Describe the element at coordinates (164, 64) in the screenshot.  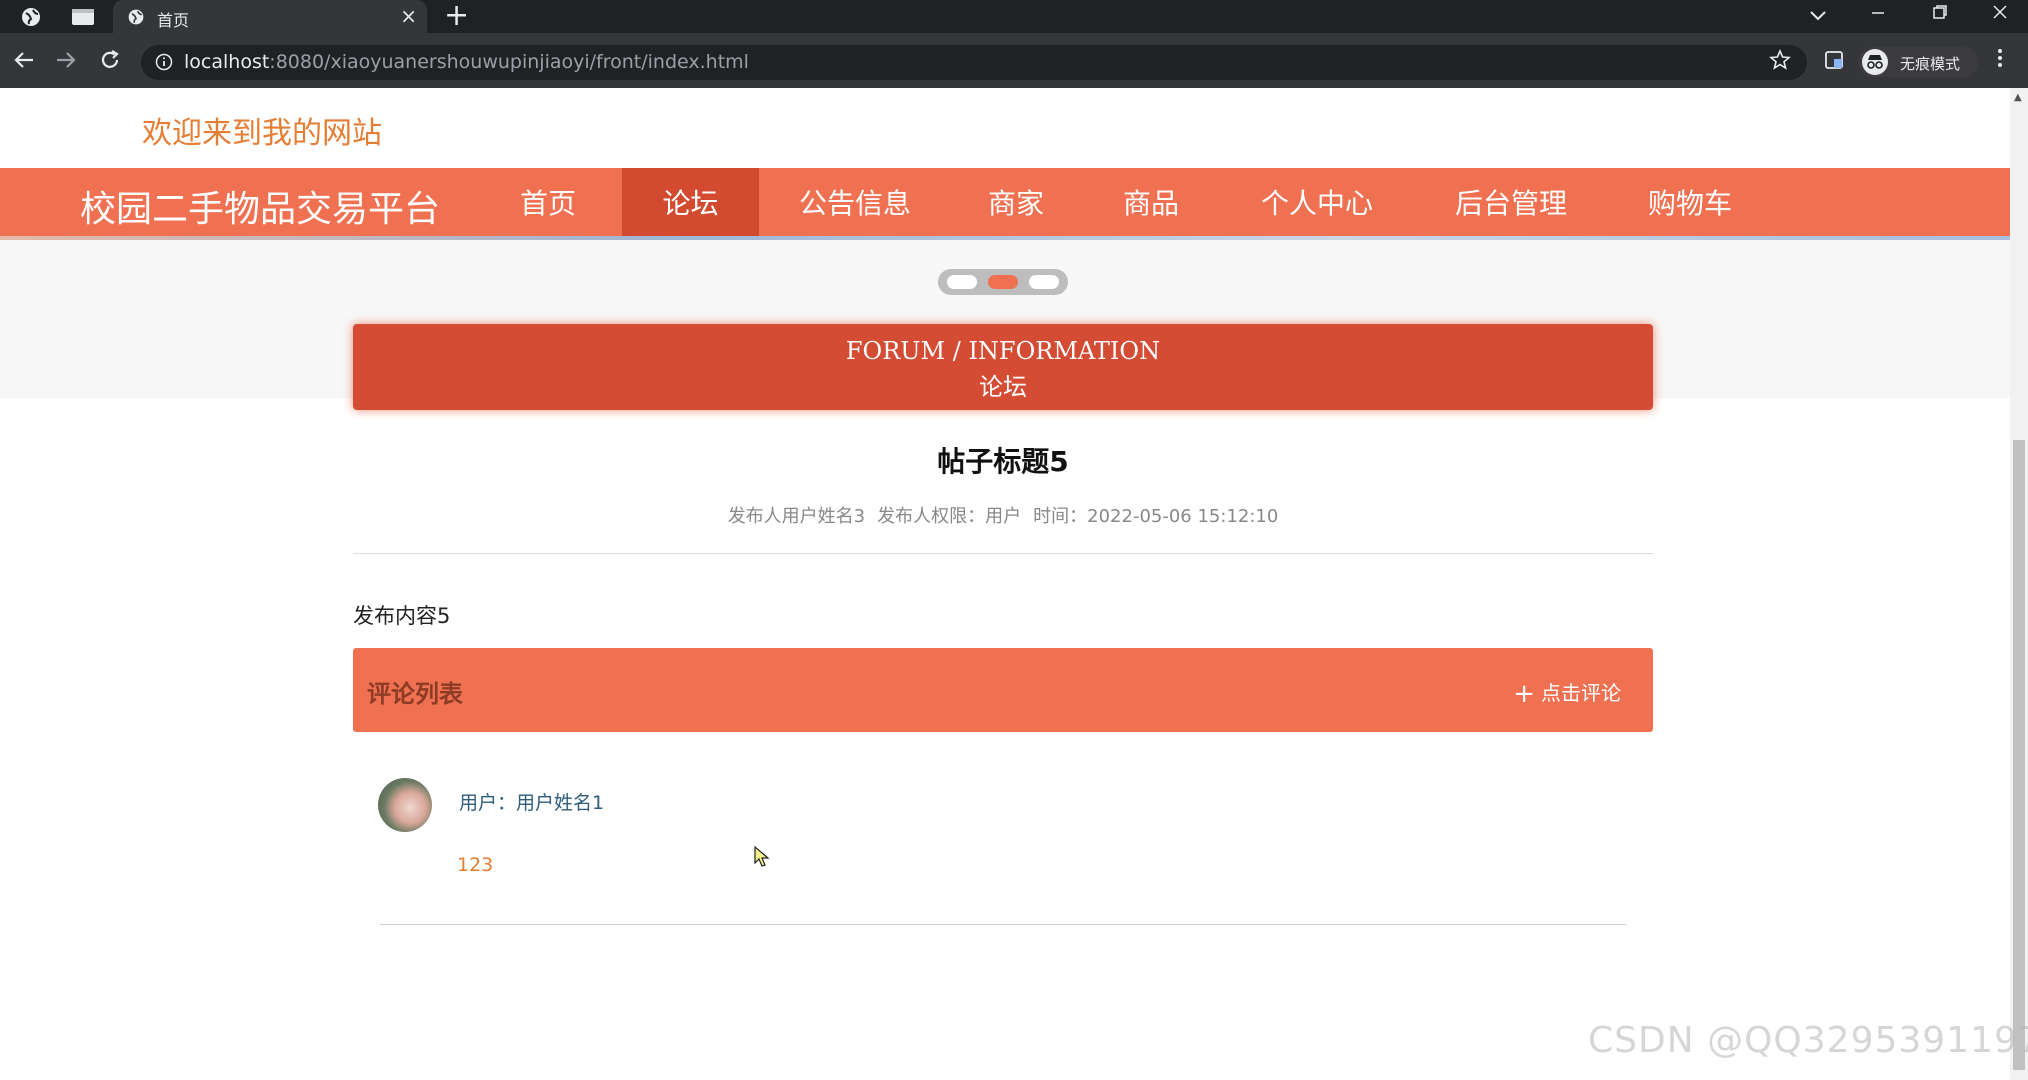
I see `info-icon` at that location.